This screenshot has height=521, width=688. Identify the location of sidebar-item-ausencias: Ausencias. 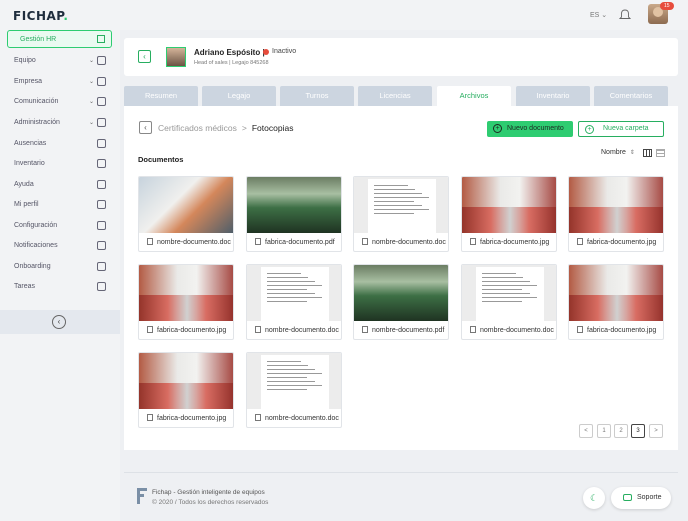
(60, 145).